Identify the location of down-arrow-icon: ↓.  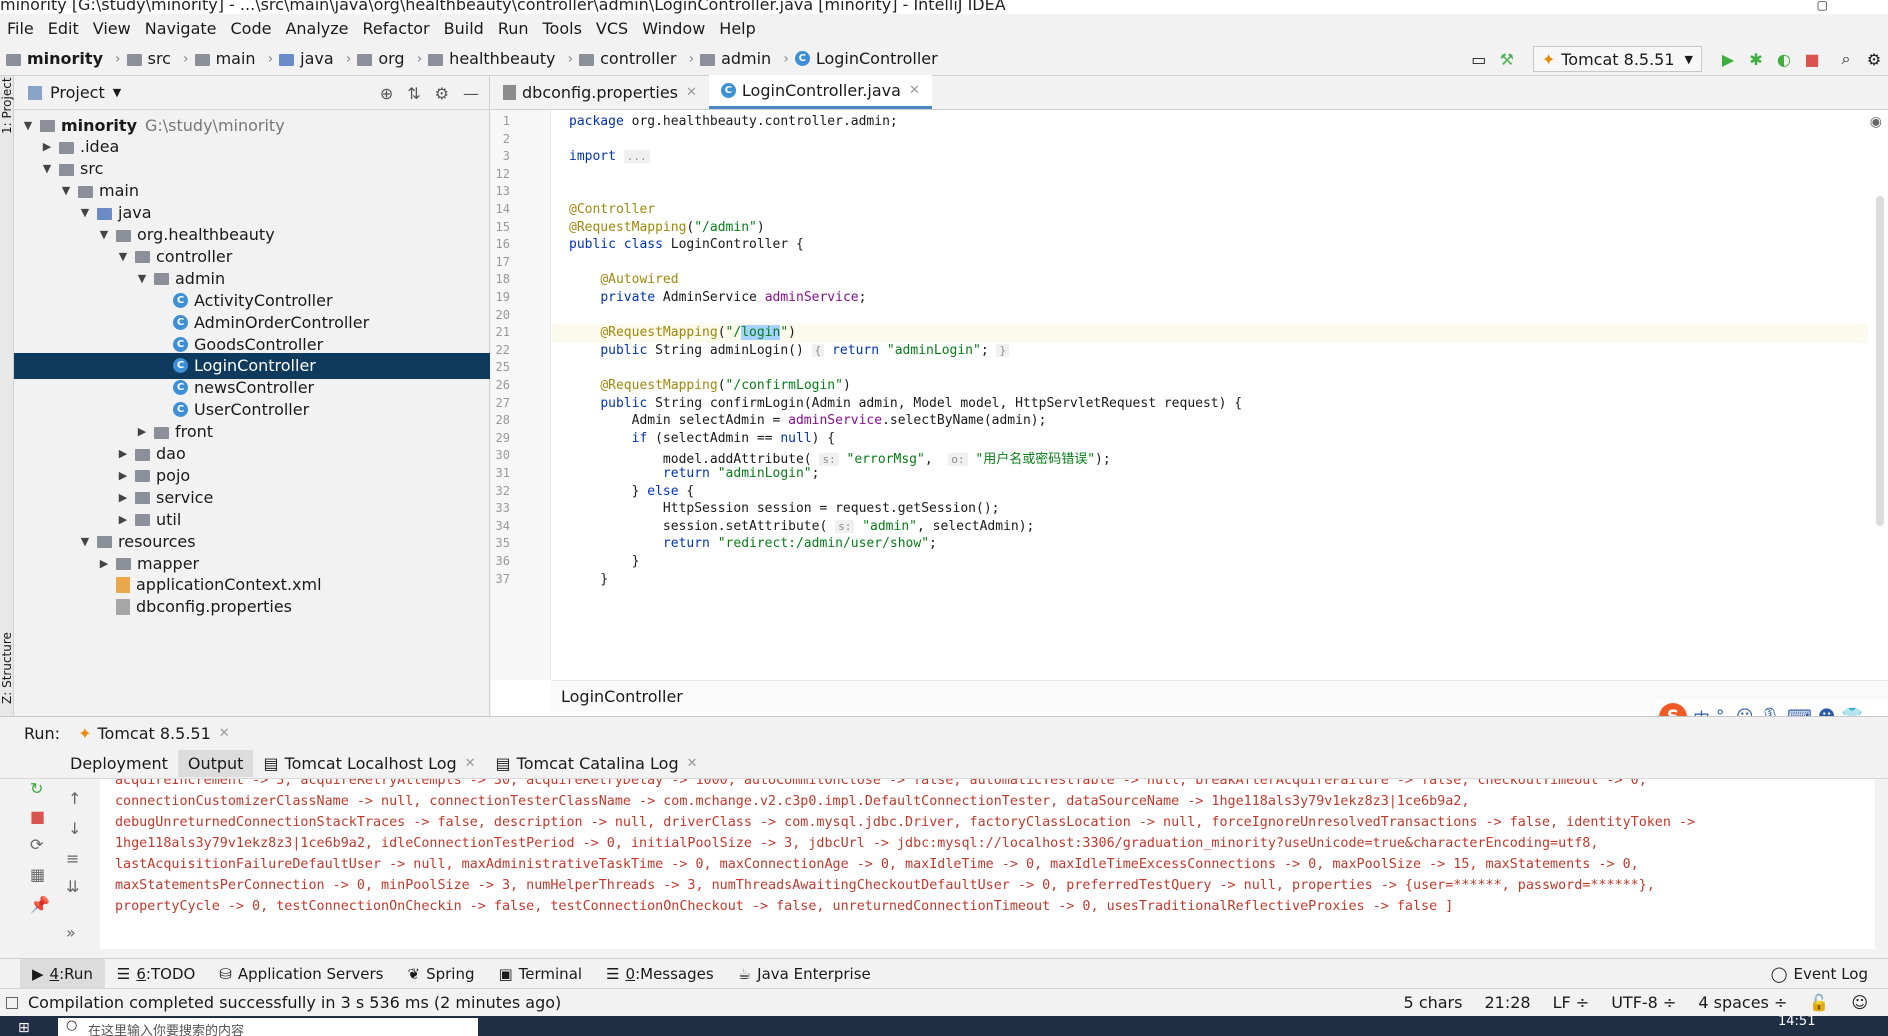
(74, 828).